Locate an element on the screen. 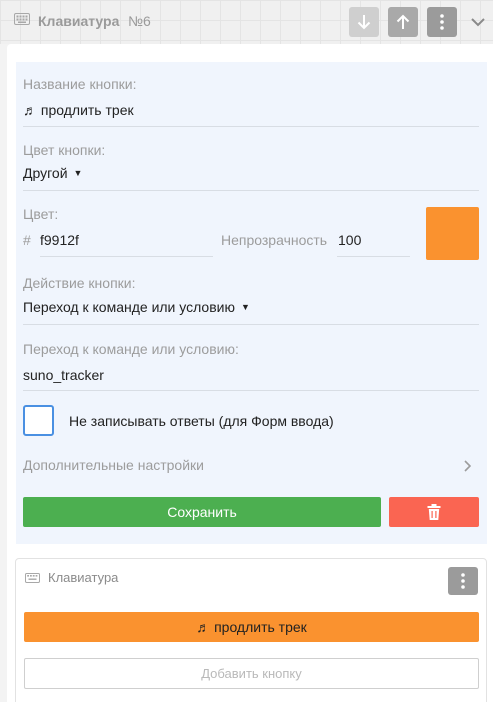 Image resolution: width=493 pixels, height=702 pixels. color-swatch is located at coordinates (452, 233).